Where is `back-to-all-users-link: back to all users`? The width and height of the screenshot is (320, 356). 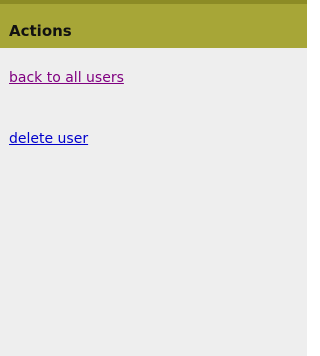
back-to-all-users-link: back to all users is located at coordinates (66, 78).